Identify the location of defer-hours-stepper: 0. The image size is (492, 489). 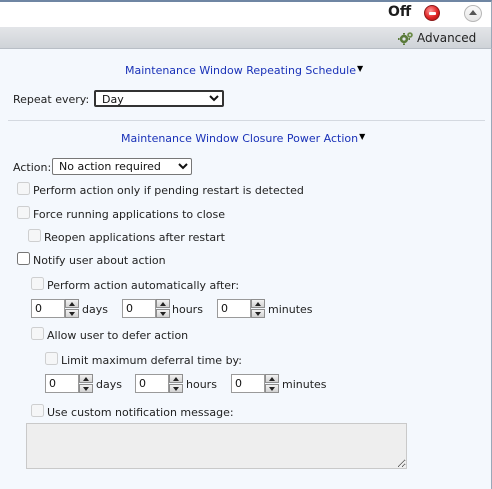
(159, 383).